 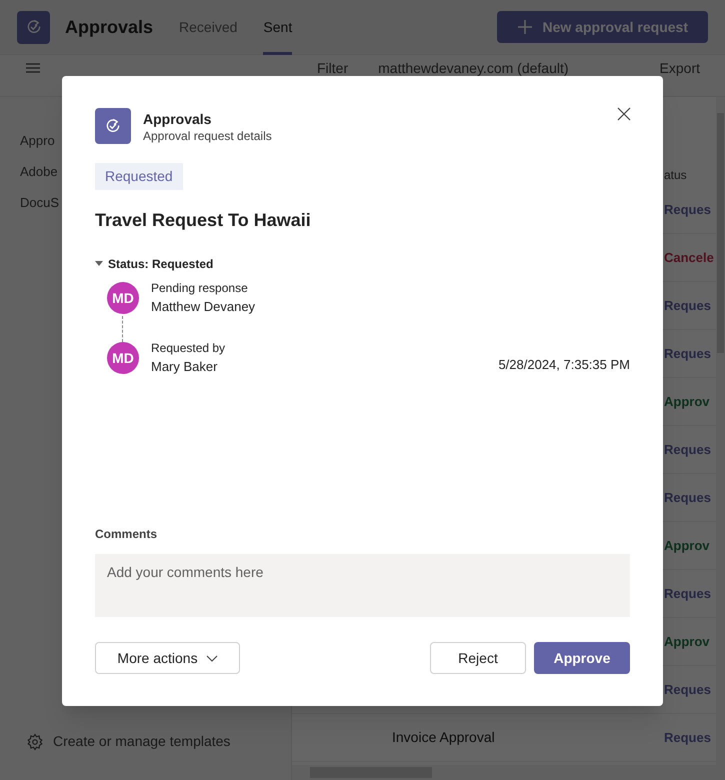 What do you see at coordinates (139, 176) in the screenshot?
I see `status-badge: Requested` at bounding box center [139, 176].